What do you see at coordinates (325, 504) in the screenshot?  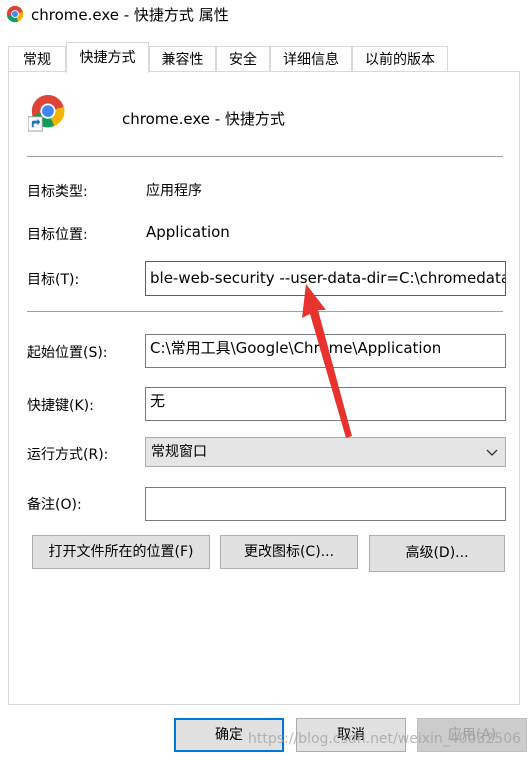 I see `comment-input` at bounding box center [325, 504].